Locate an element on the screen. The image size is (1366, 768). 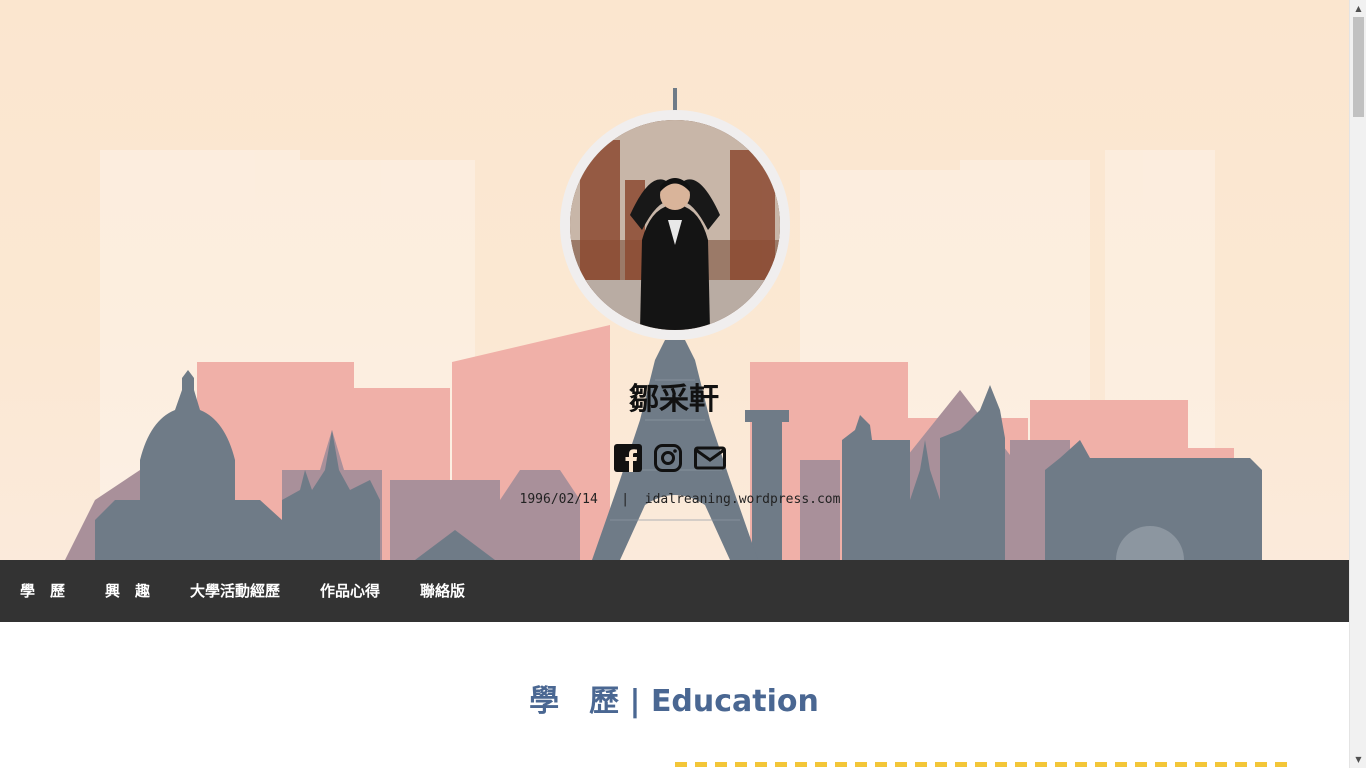
nav-item-interests: 興 趣 is located at coordinates (127, 591).